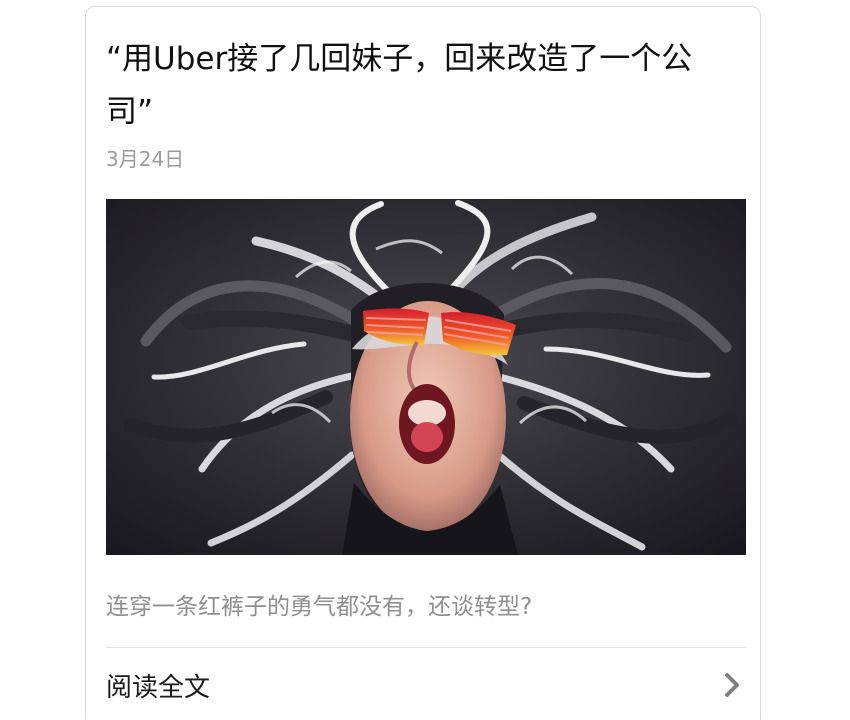 This screenshot has width=850, height=720. Describe the element at coordinates (145, 159) in the screenshot. I see `article-date: 3月24日` at that location.